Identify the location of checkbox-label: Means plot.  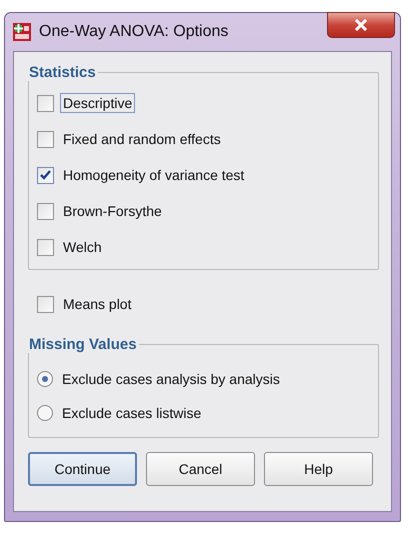
(97, 304).